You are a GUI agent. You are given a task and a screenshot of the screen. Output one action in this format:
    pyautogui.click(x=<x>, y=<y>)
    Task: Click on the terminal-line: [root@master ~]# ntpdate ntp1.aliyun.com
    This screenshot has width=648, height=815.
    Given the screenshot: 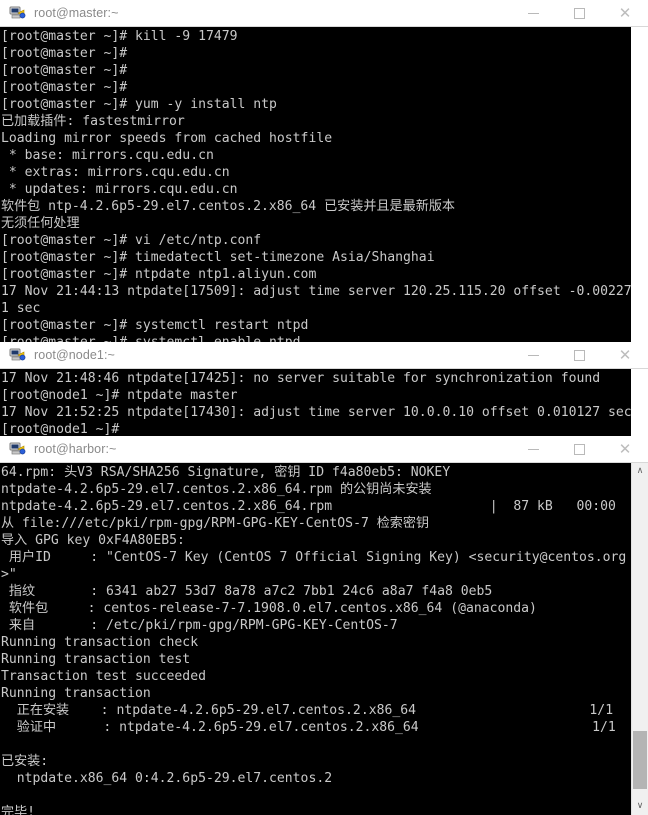 What is the action you would take?
    pyautogui.click(x=159, y=274)
    